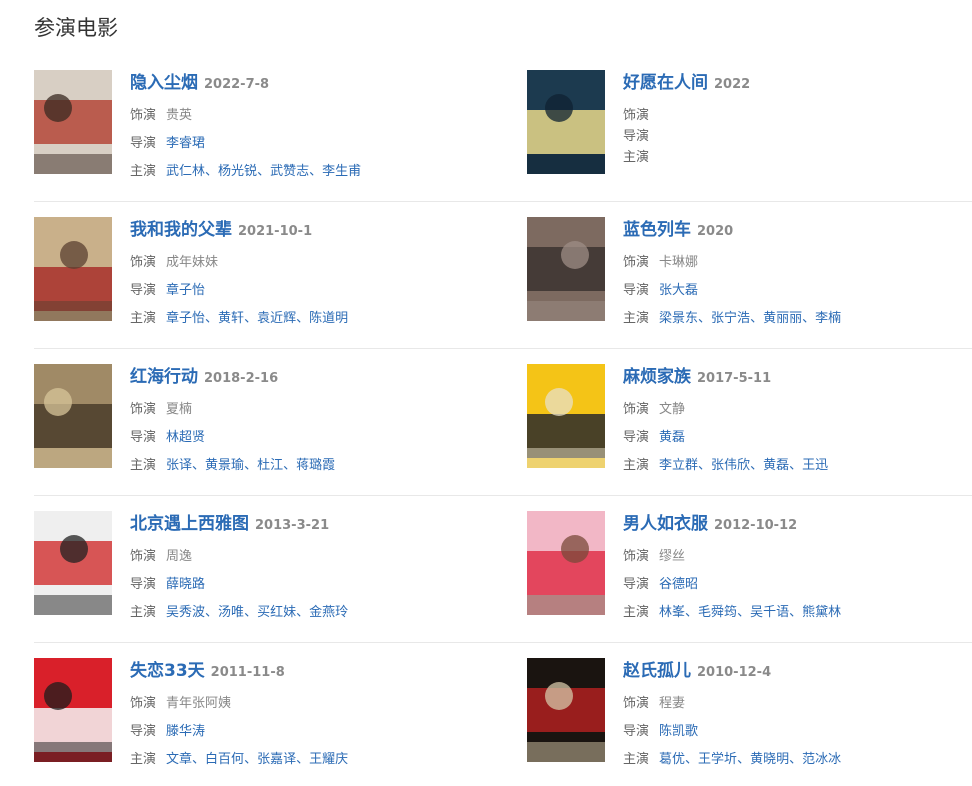  What do you see at coordinates (678, 318) in the screenshot?
I see `cast-member-link: 梁景东` at bounding box center [678, 318].